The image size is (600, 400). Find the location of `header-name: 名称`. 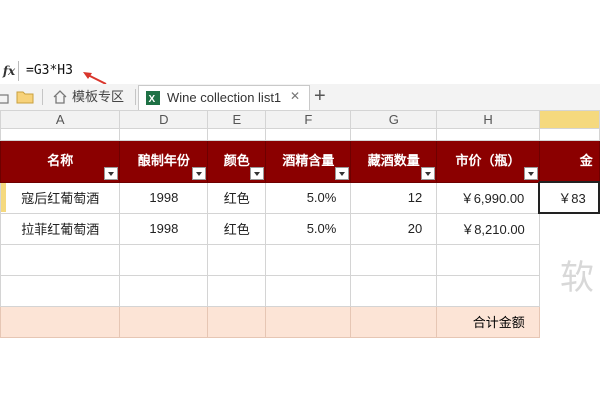

header-name: 名称 is located at coordinates (60, 161).